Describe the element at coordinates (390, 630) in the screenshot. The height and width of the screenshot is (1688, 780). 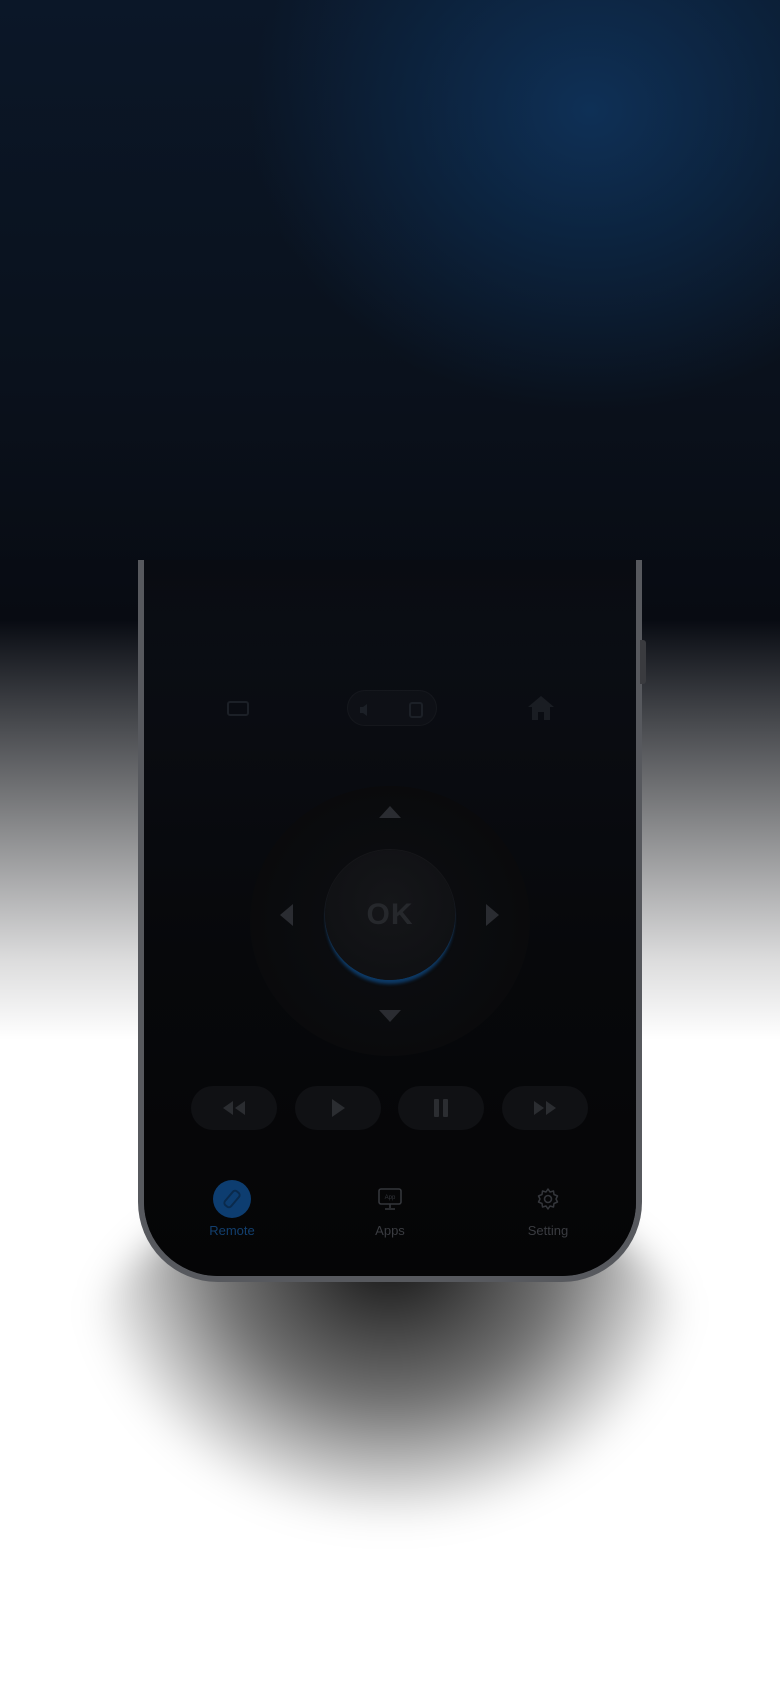
I see `screen-fade` at that location.